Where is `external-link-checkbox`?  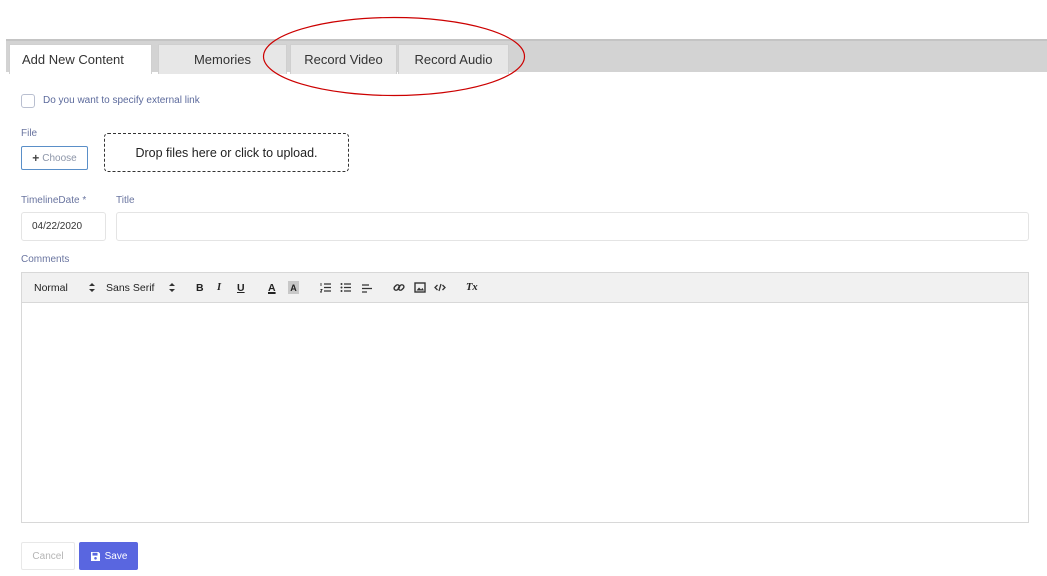
external-link-checkbox is located at coordinates (28, 101).